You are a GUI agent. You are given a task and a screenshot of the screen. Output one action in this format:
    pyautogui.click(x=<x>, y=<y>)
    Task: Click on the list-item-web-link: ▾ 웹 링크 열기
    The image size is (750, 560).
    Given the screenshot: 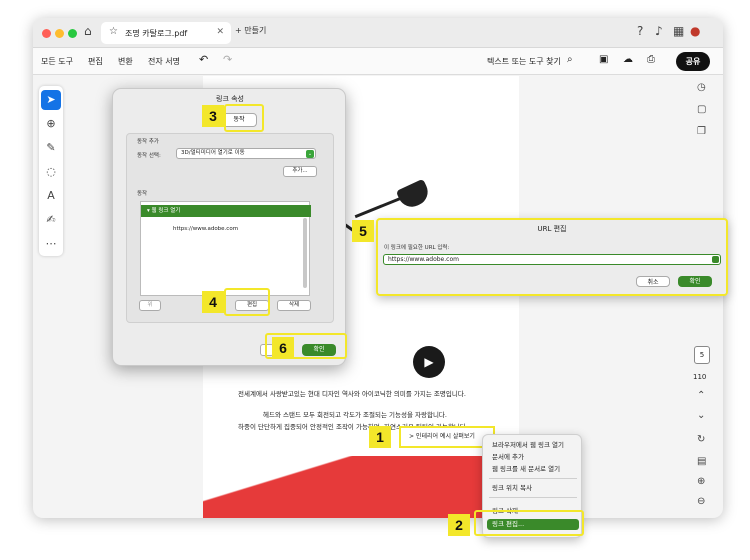 What is the action you would take?
    pyautogui.click(x=226, y=211)
    